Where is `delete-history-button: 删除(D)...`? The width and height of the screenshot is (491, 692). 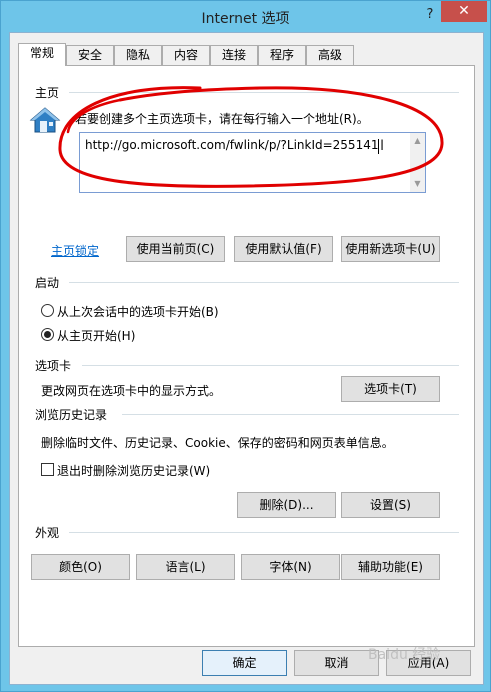 delete-history-button: 删除(D)... is located at coordinates (286, 505).